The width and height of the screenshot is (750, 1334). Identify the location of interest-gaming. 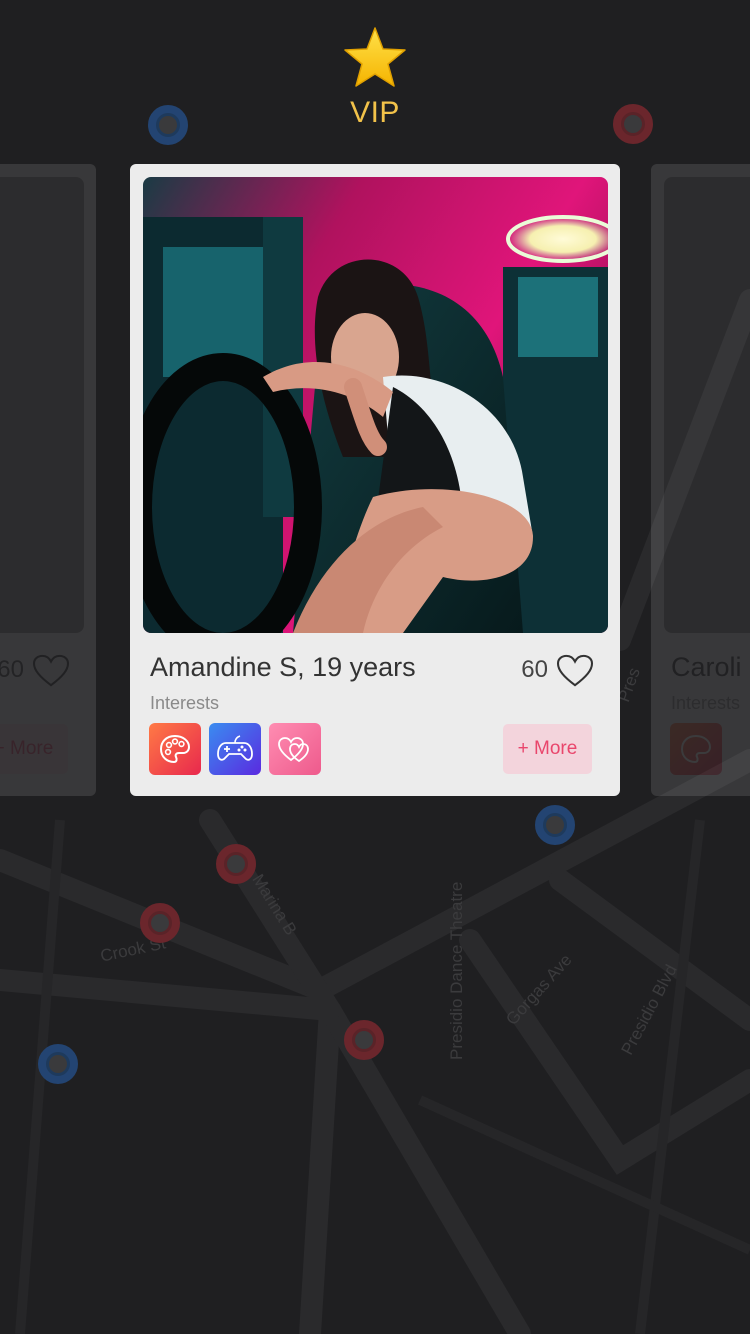
(235, 749).